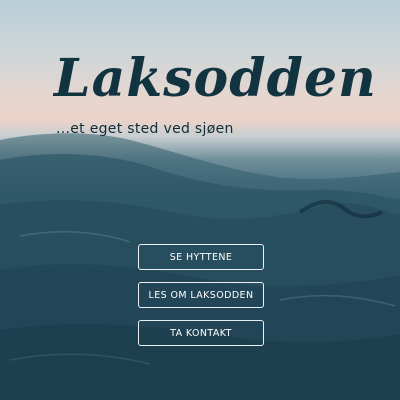  Describe the element at coordinates (201, 333) in the screenshot. I see `contact-button: TA KONTAKT` at that location.